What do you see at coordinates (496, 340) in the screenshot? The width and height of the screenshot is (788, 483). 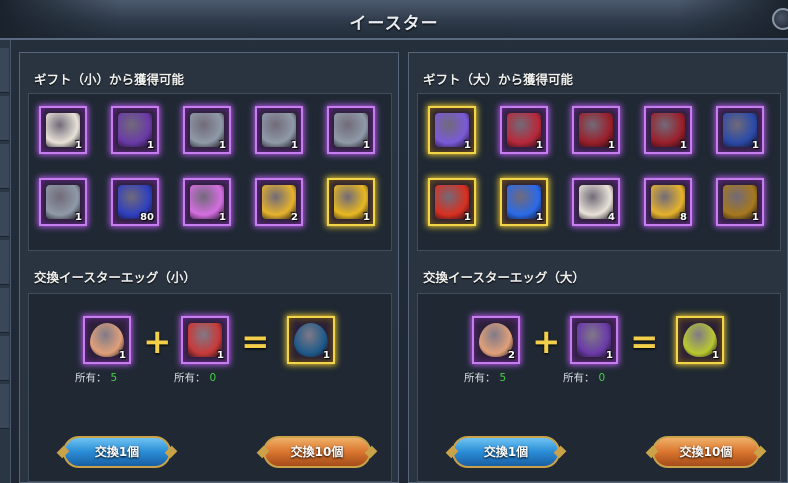 I see `recipe-item-egg: 2` at bounding box center [496, 340].